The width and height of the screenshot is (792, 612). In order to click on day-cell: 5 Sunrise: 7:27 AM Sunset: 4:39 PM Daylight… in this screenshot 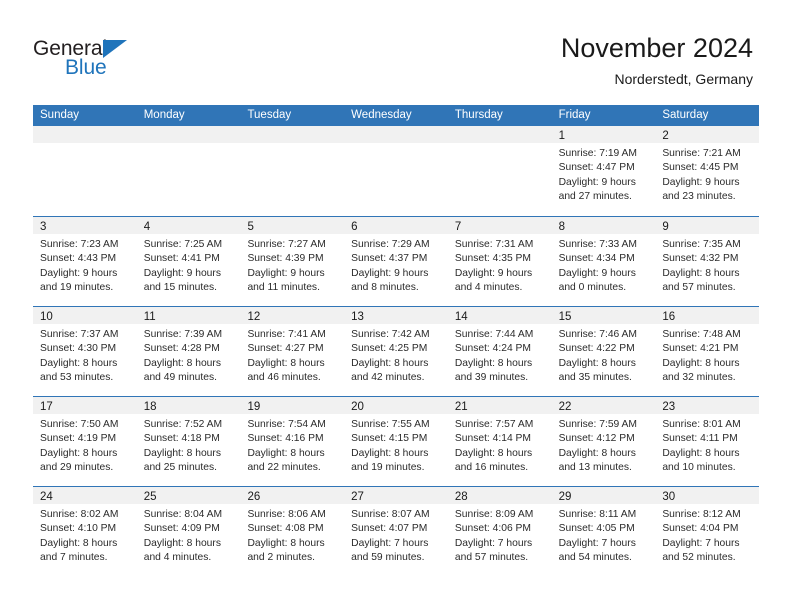, I will do `click(292, 261)`.